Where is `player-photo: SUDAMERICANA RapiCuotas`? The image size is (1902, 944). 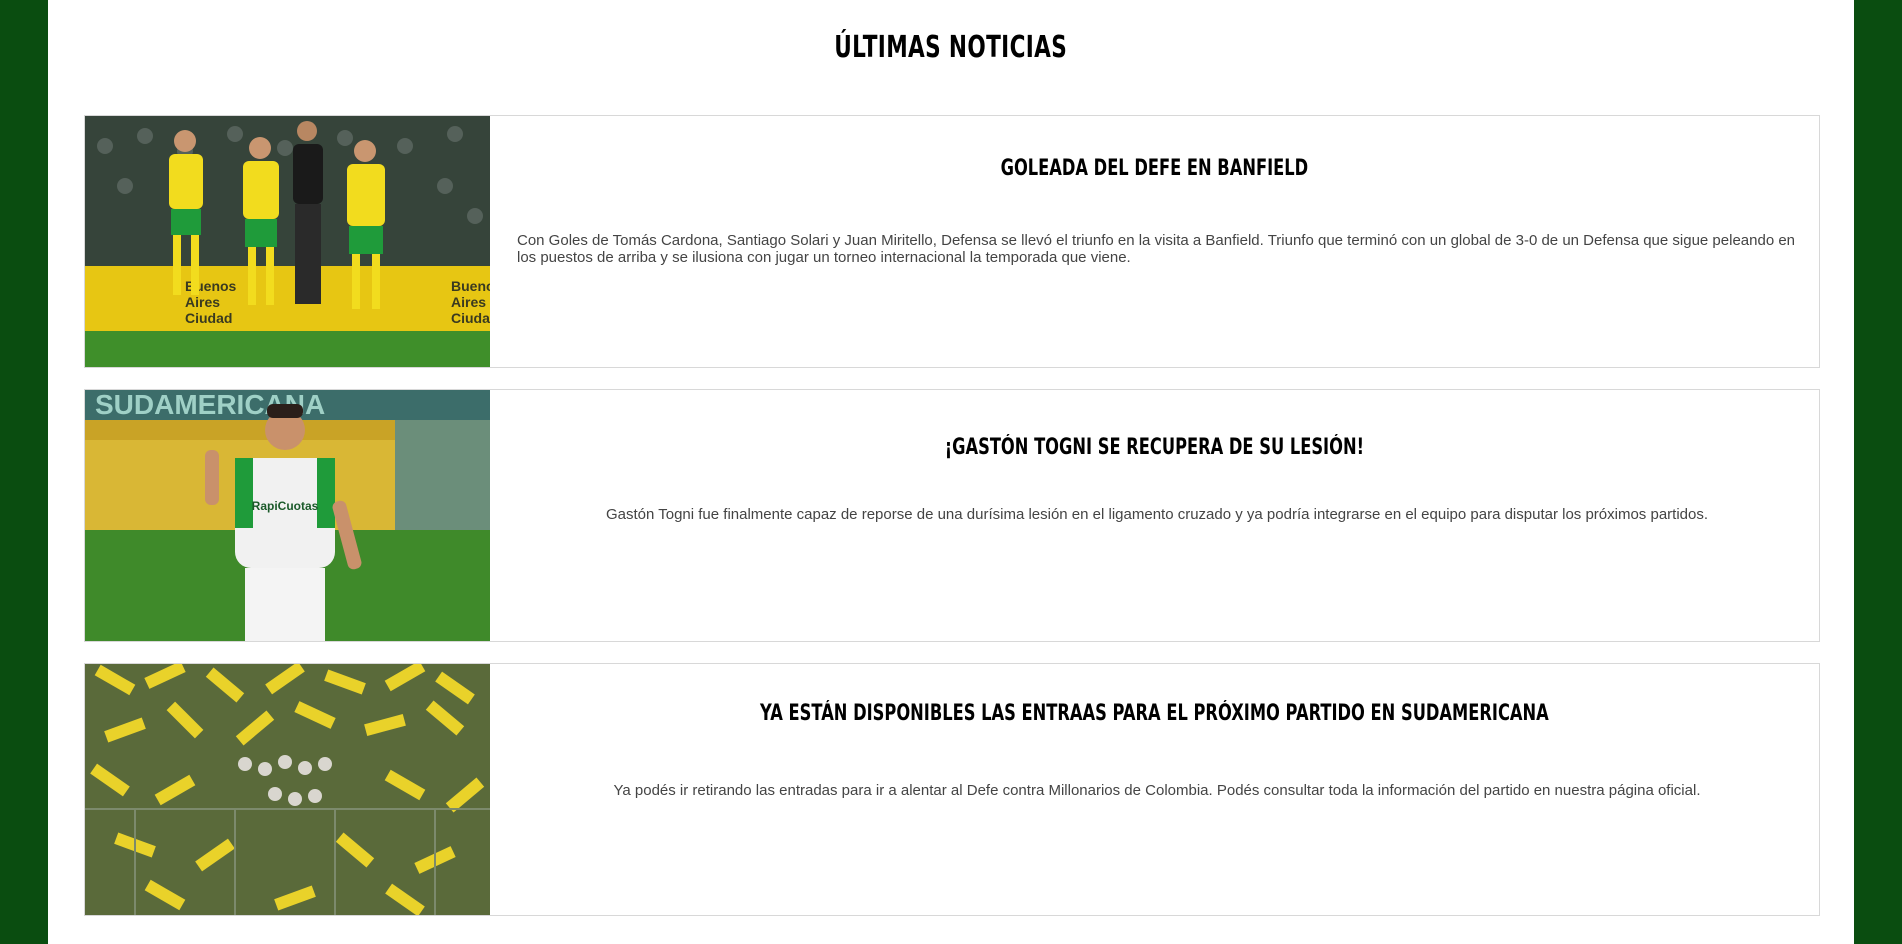
player-photo: SUDAMERICANA RapiCuotas is located at coordinates (287, 515).